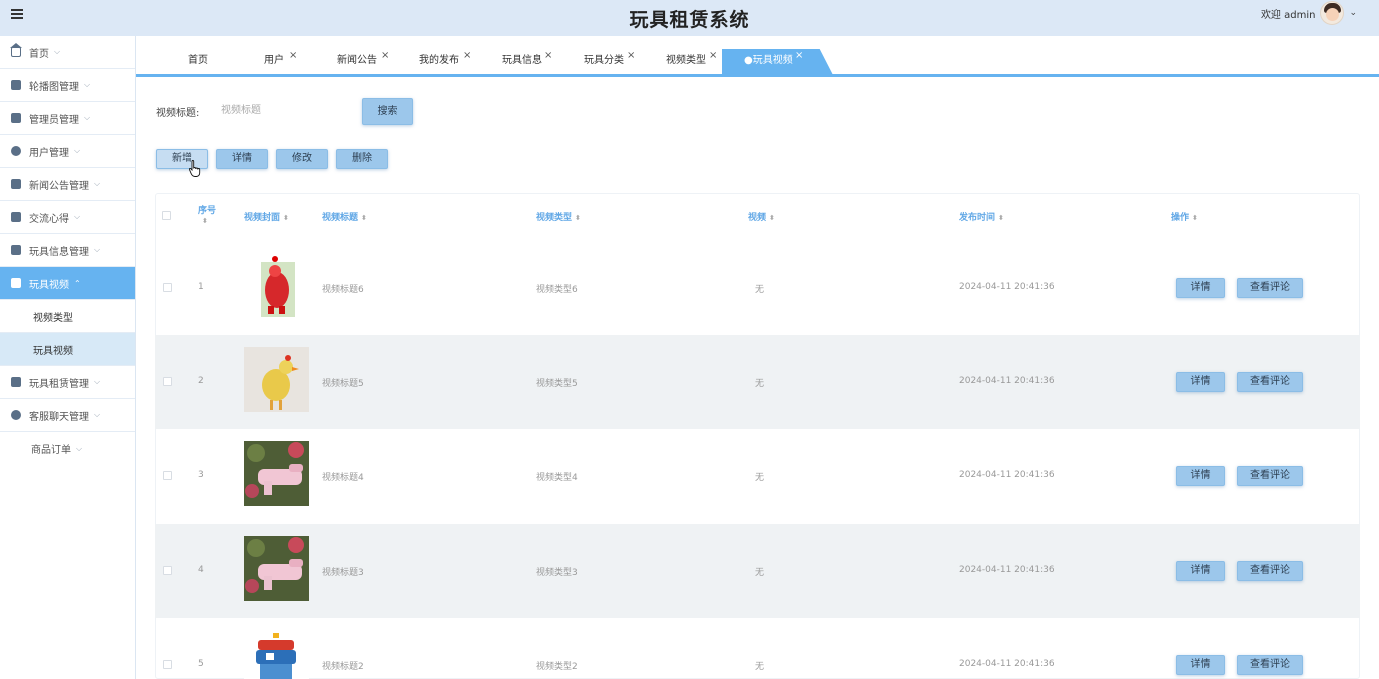 The width and height of the screenshot is (1379, 679). Describe the element at coordinates (1184, 216) in the screenshot. I see `column-actions: 操作 ⬍` at that location.